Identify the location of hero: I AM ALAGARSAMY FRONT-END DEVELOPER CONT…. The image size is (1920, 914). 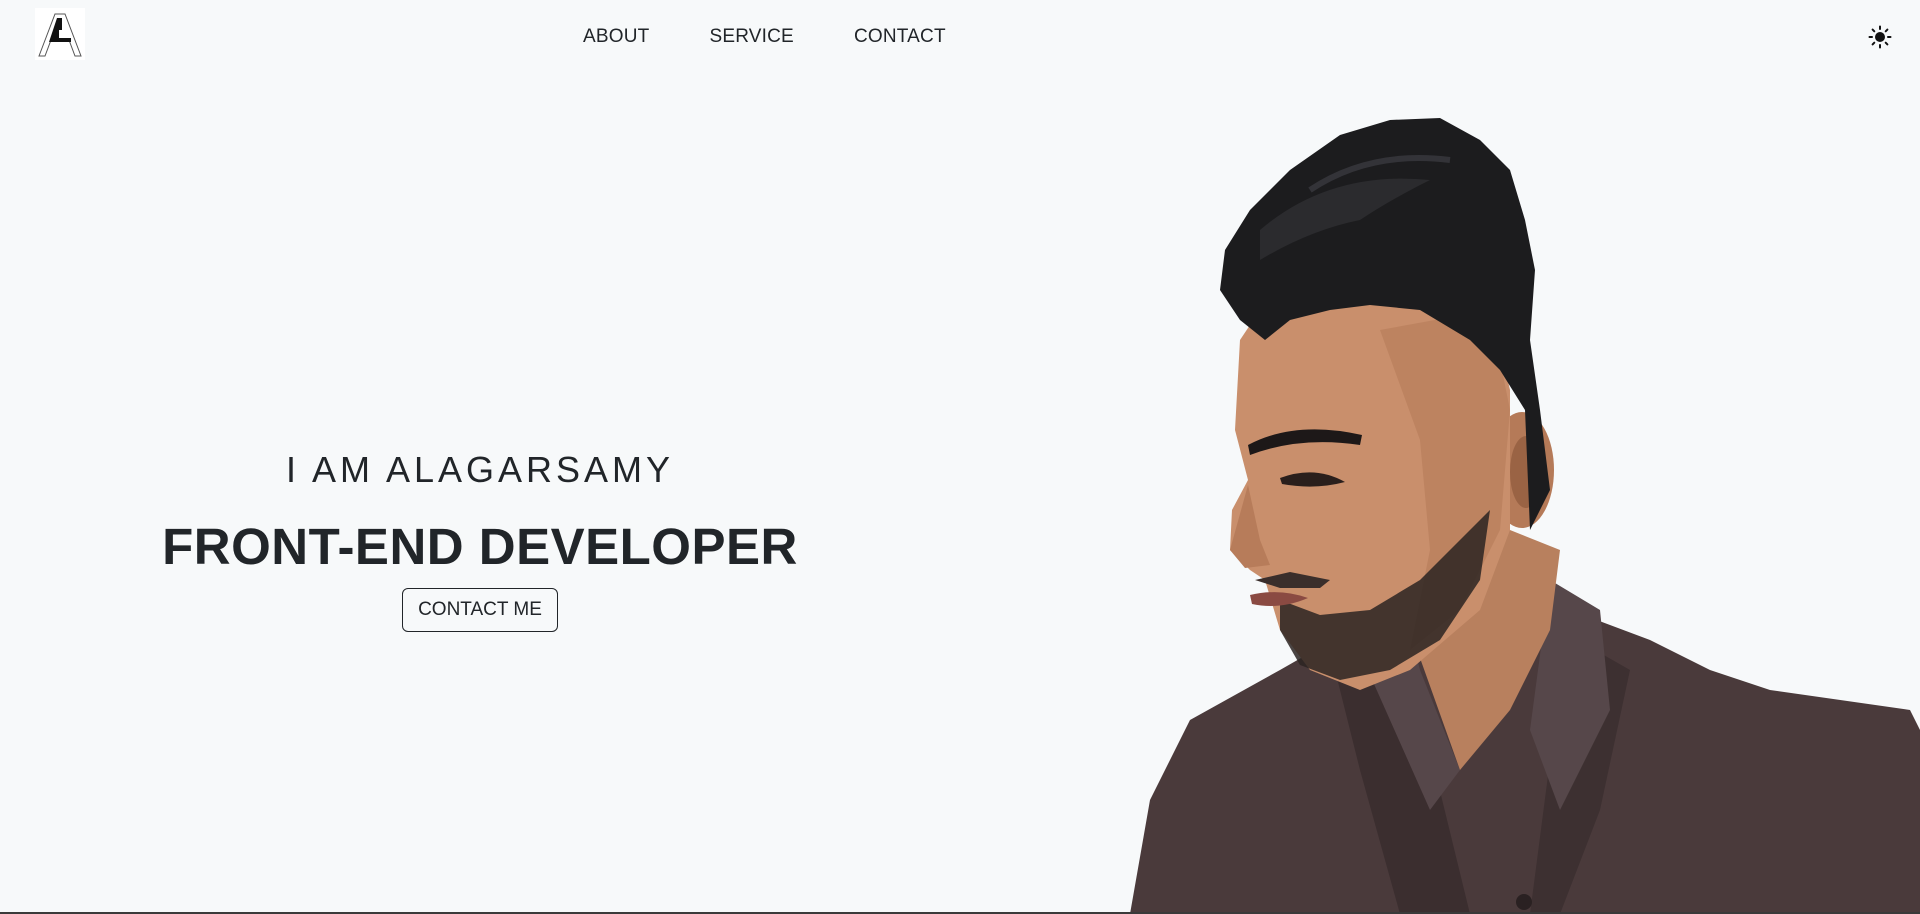
(480, 536).